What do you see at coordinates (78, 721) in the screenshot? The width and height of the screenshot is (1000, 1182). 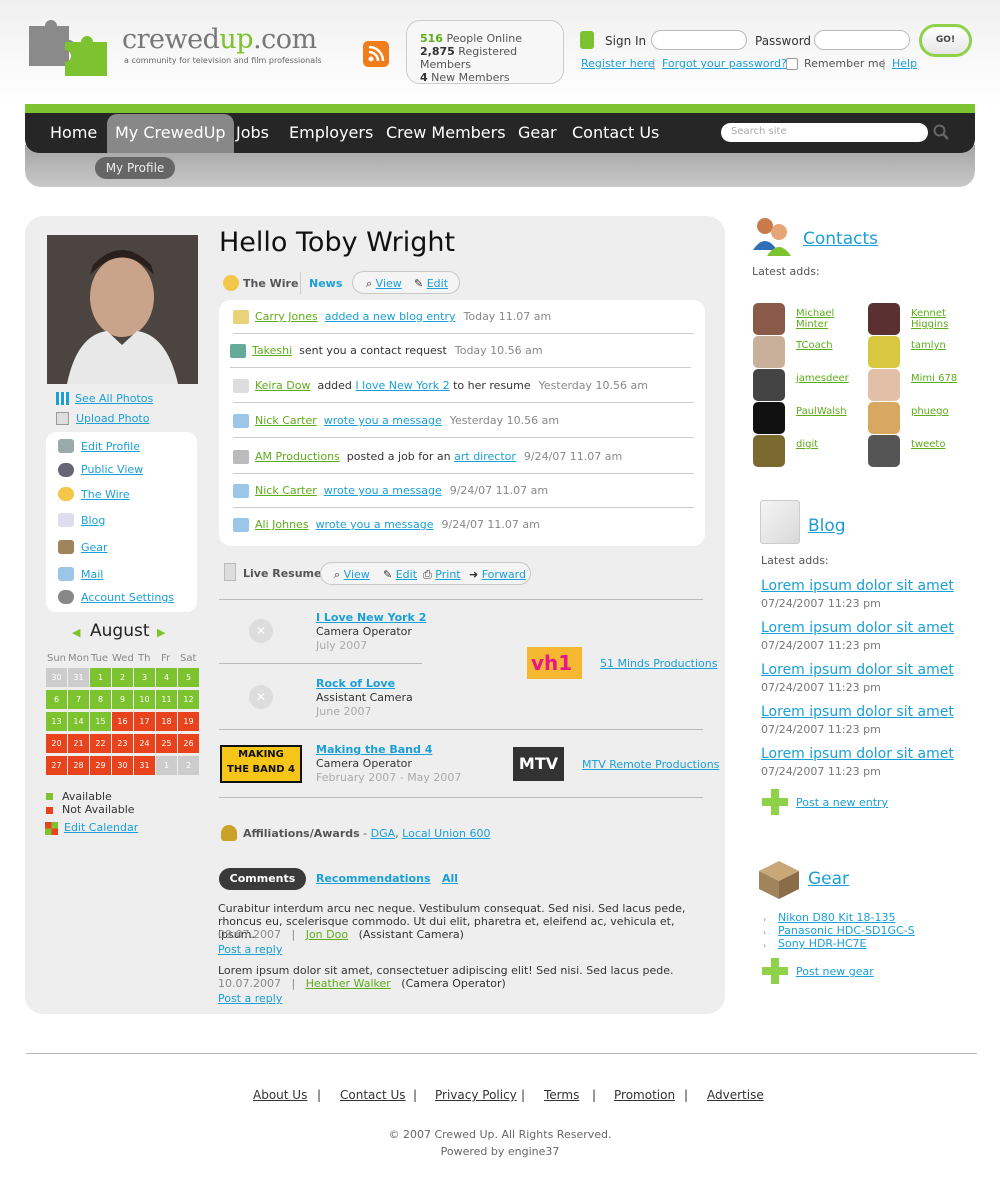 I see `calendar-day: 14` at bounding box center [78, 721].